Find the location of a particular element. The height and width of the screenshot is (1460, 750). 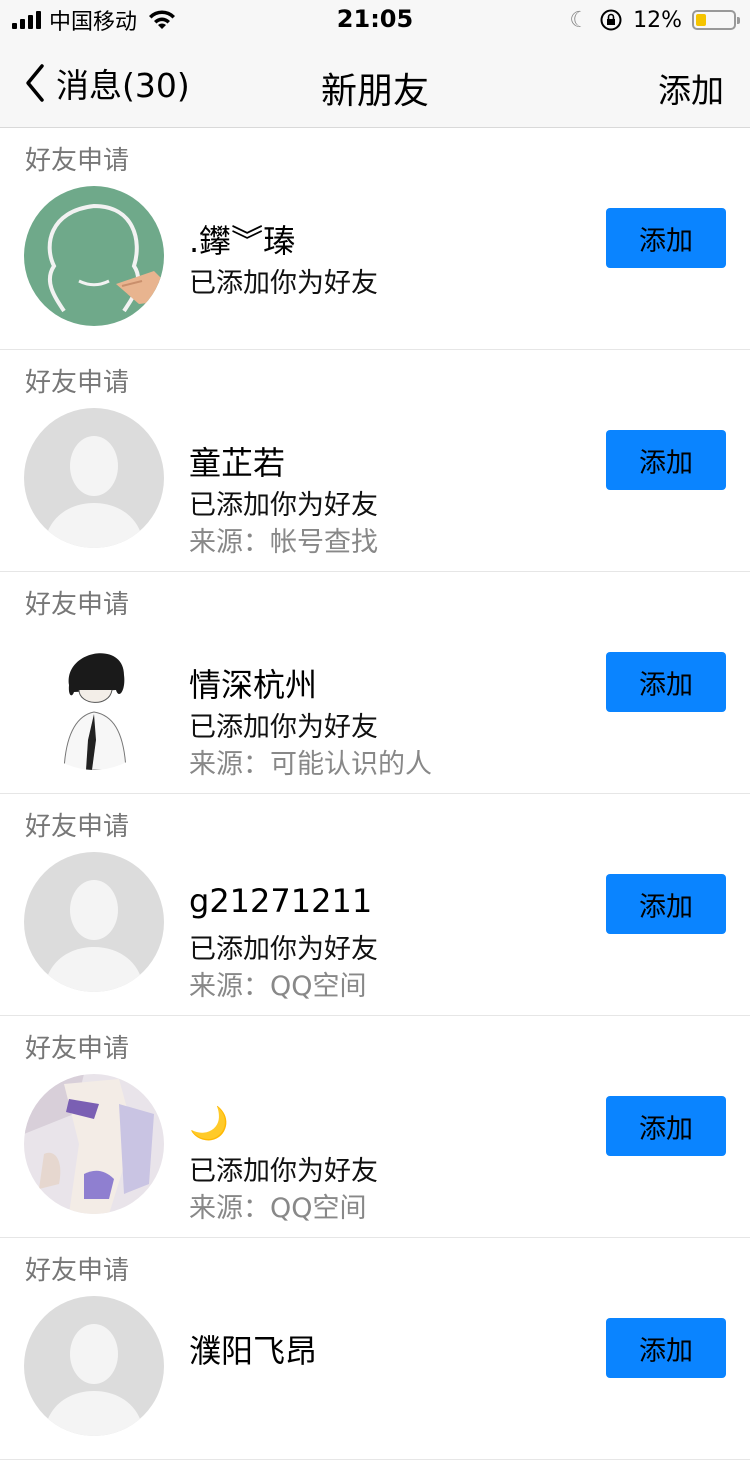

request-source: 来源：可能认识的人 is located at coordinates (310, 764).